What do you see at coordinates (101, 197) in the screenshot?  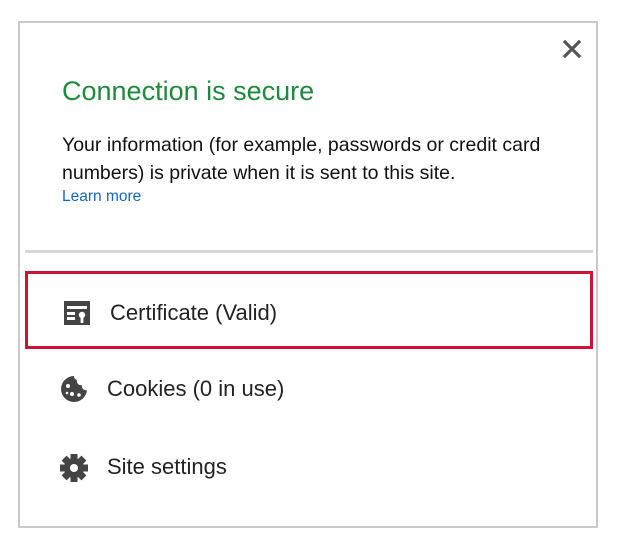 I see `learn-more-link: Learn more` at bounding box center [101, 197].